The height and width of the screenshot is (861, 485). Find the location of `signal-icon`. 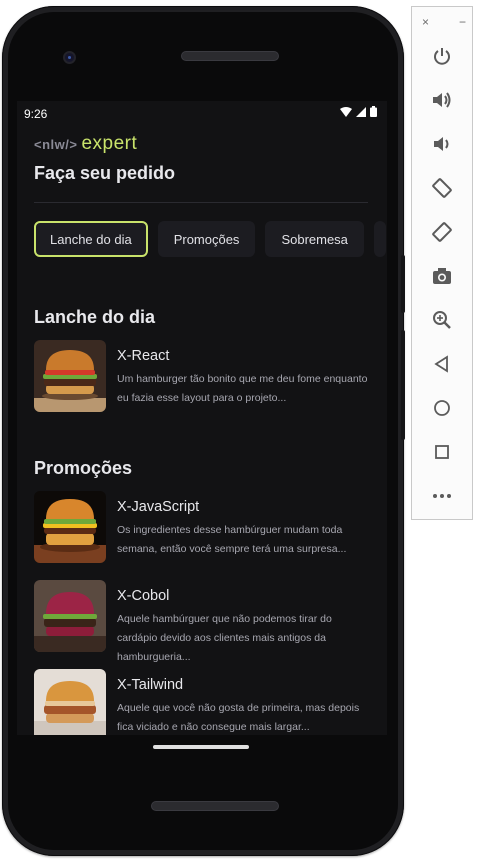

signal-icon is located at coordinates (361, 111).